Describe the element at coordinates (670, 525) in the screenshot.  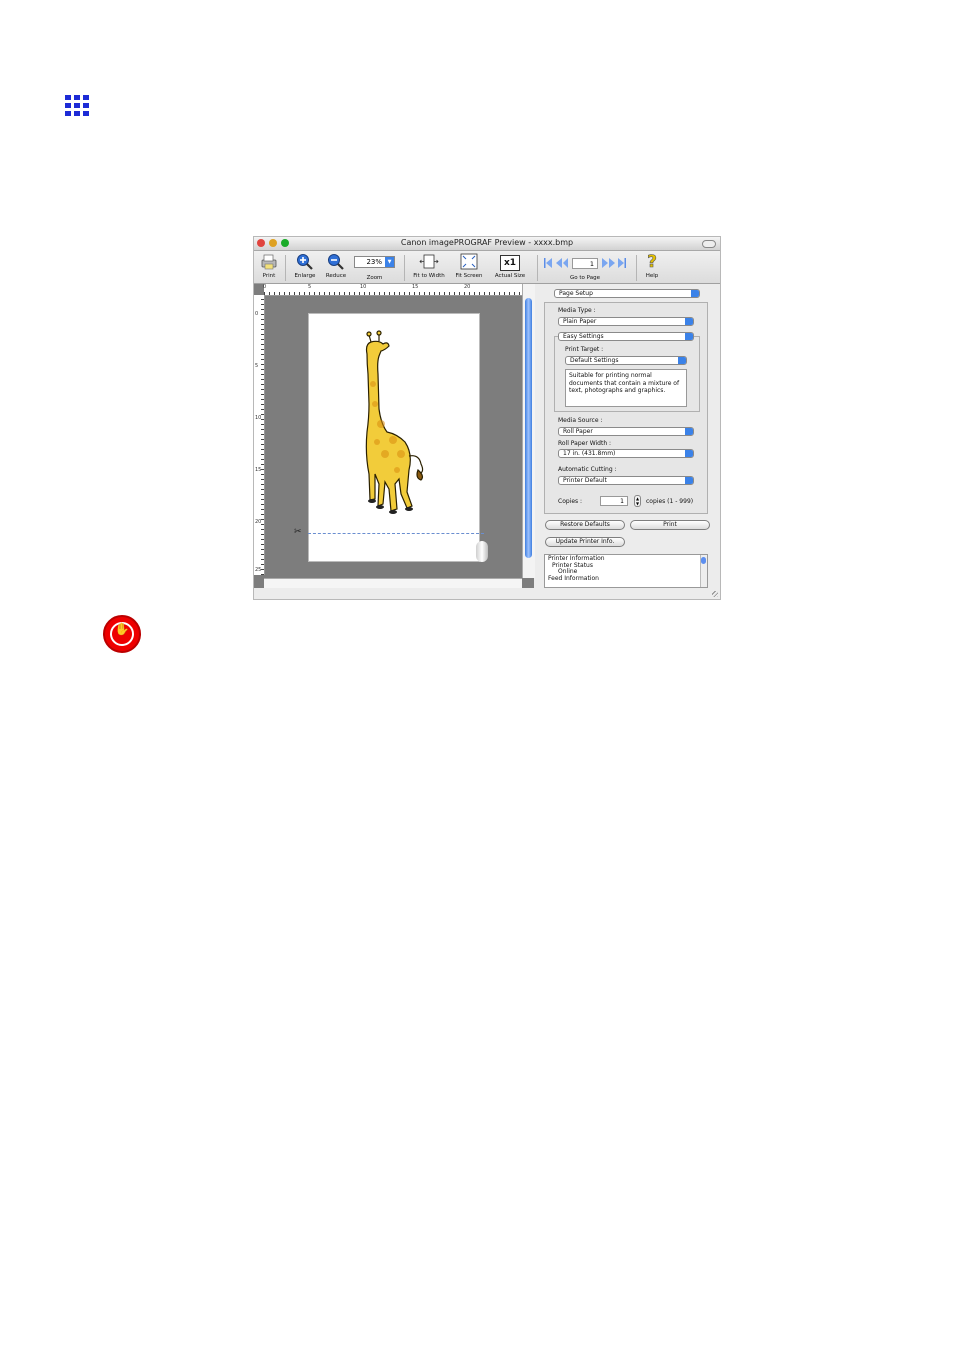
I see `print-button: Print` at that location.